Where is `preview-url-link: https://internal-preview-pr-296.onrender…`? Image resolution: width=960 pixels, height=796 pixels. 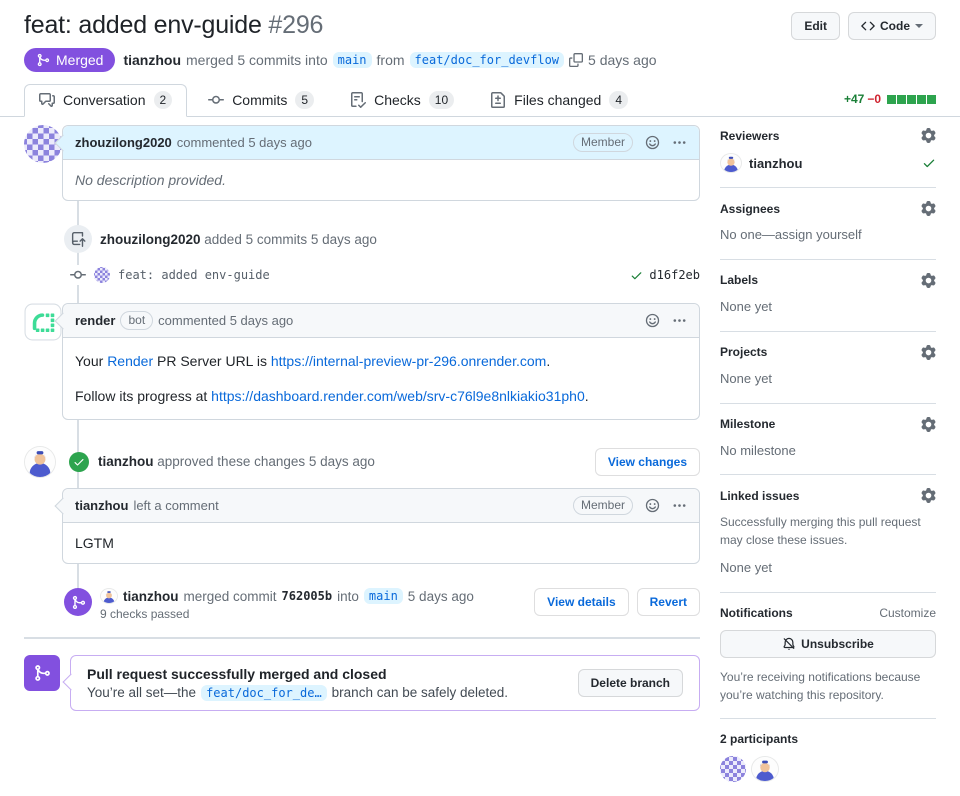
preview-url-link: https://internal-preview-pr-296.onrender… is located at coordinates (408, 361).